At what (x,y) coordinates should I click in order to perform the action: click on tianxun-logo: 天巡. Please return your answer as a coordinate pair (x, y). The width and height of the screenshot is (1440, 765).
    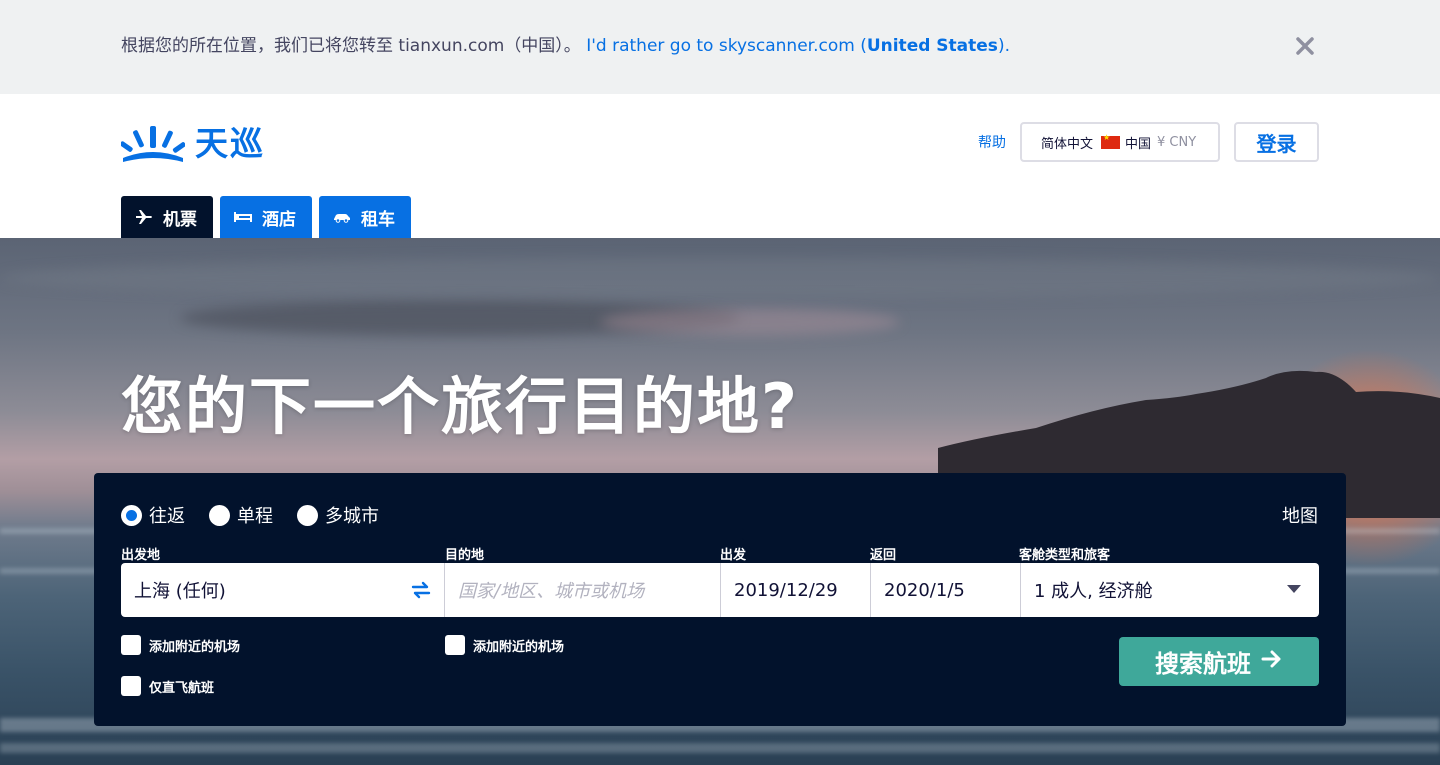
    Looking at the image, I should click on (193, 144).